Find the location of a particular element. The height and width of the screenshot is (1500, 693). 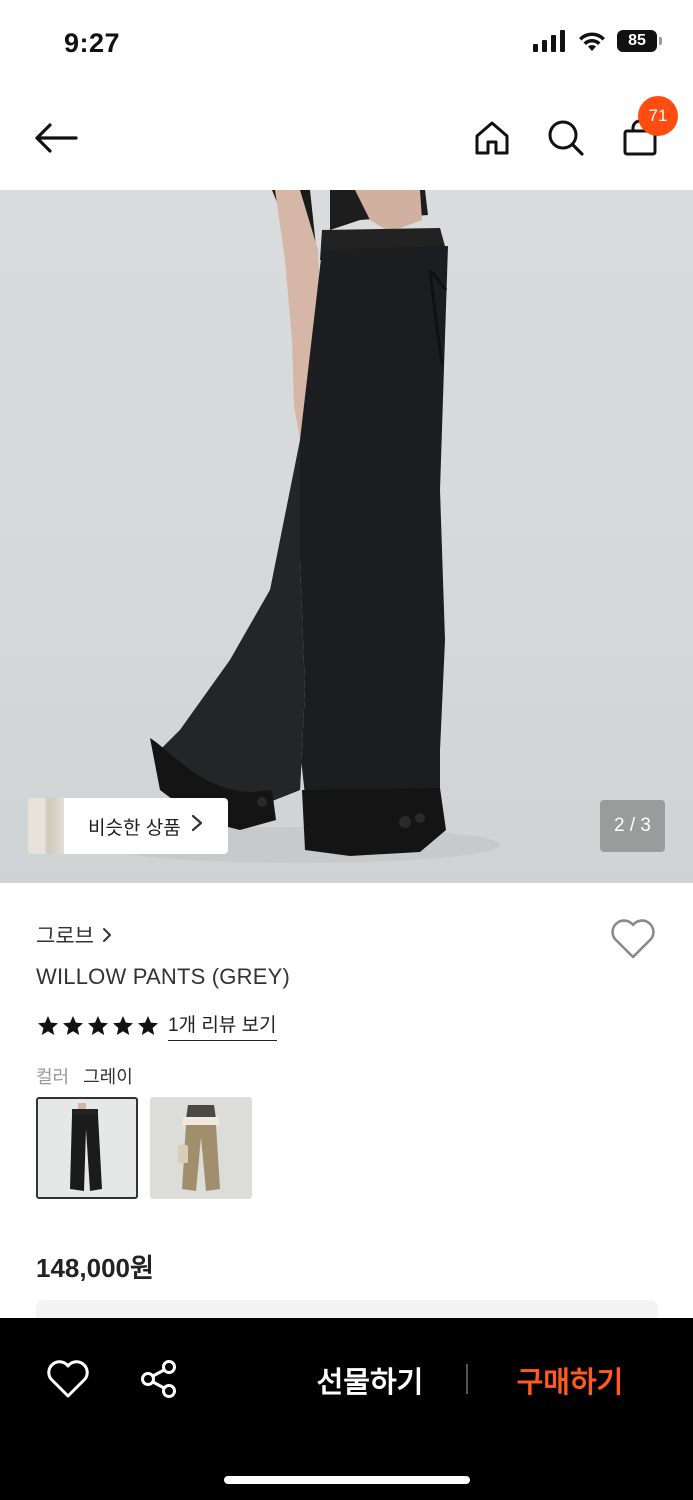

share-icon is located at coordinates (158, 1379).